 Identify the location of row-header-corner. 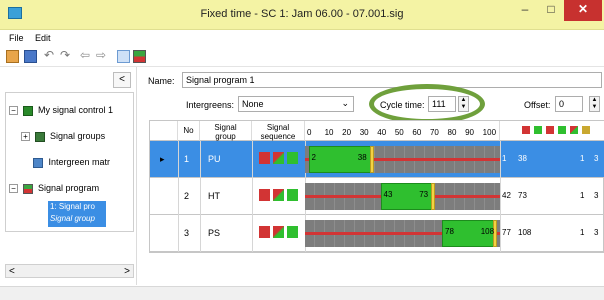
(164, 131).